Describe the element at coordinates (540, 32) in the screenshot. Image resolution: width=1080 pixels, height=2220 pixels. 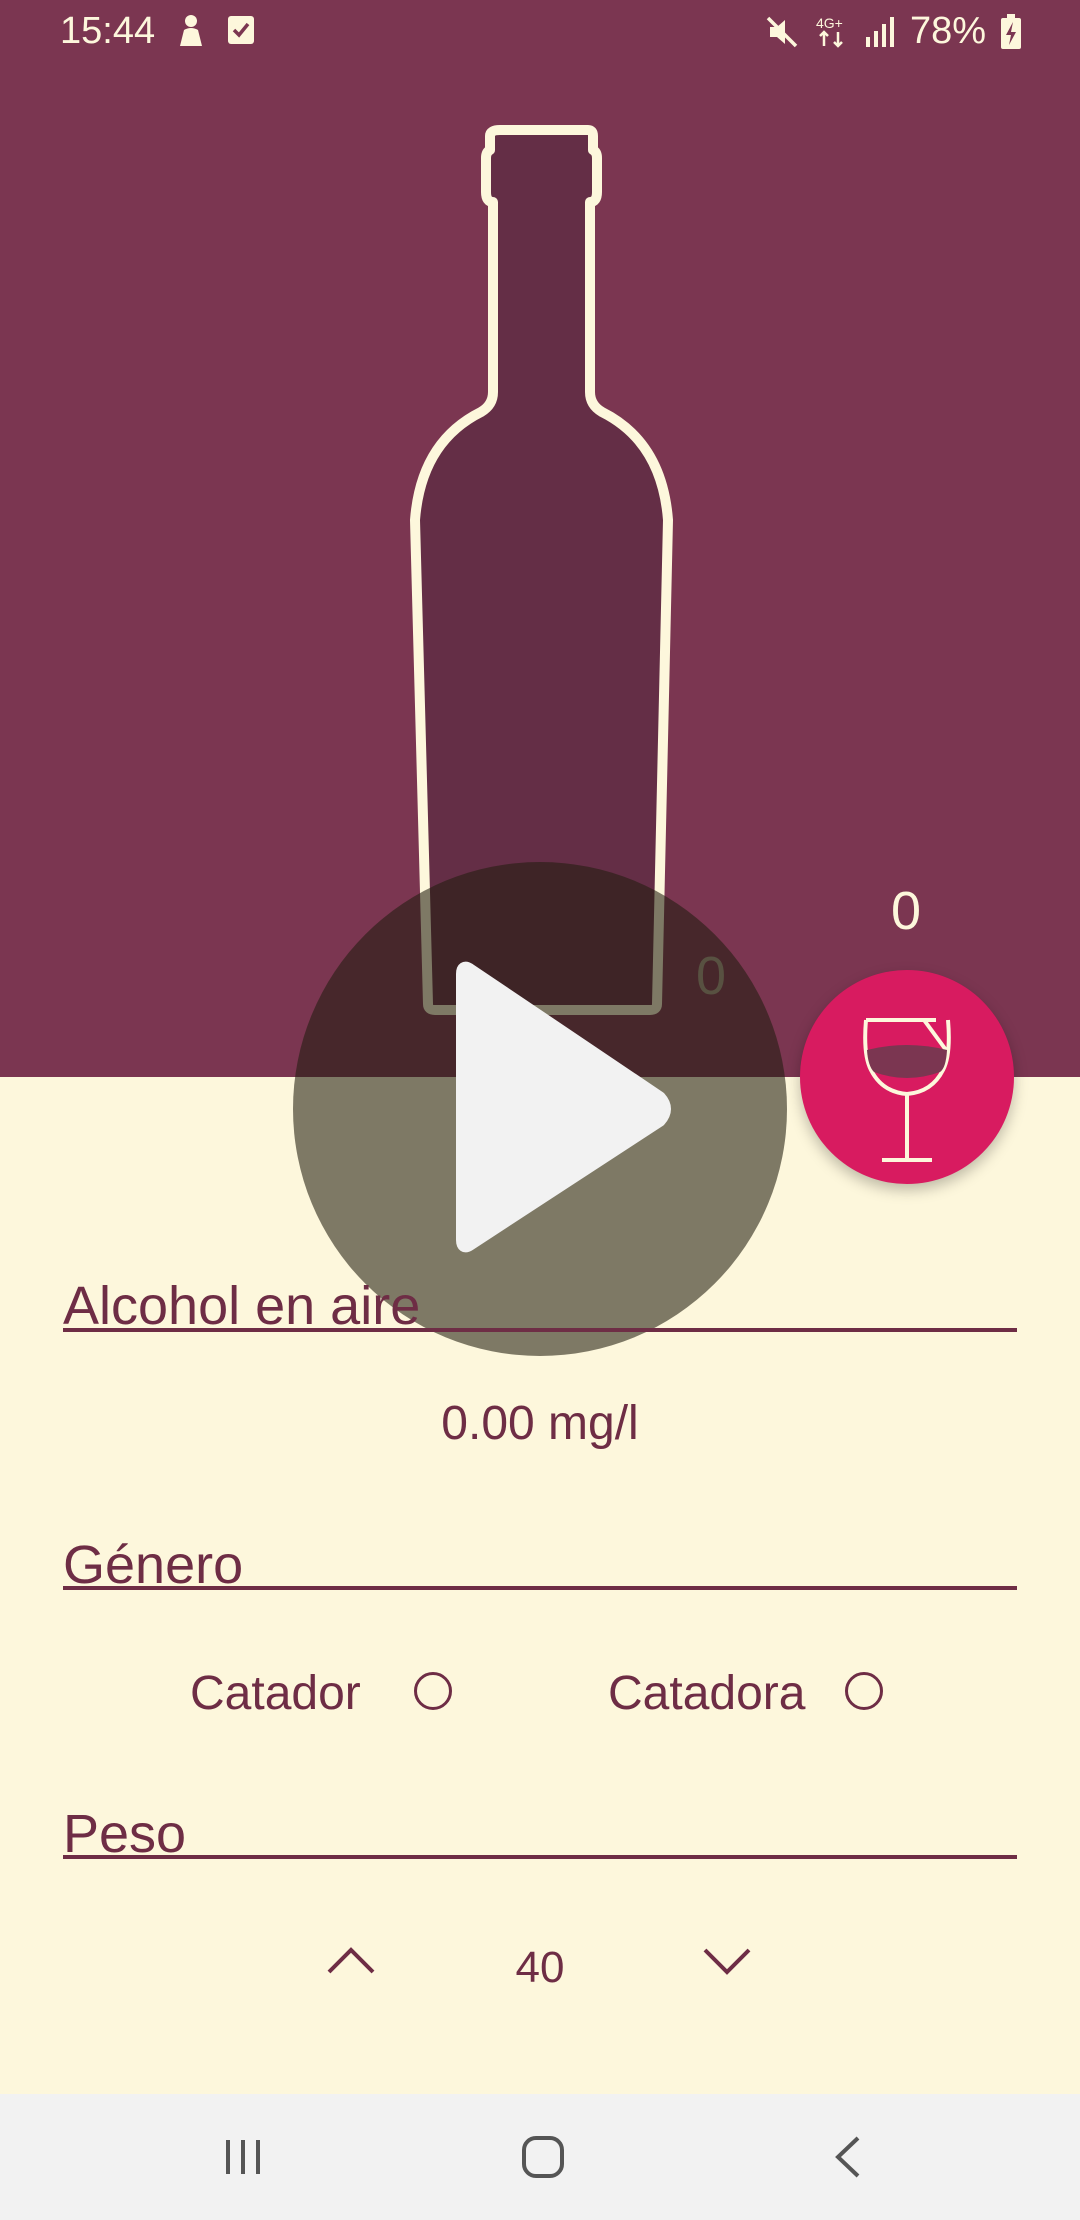
I see `status-bar: 15:44 4G+ 78%` at that location.